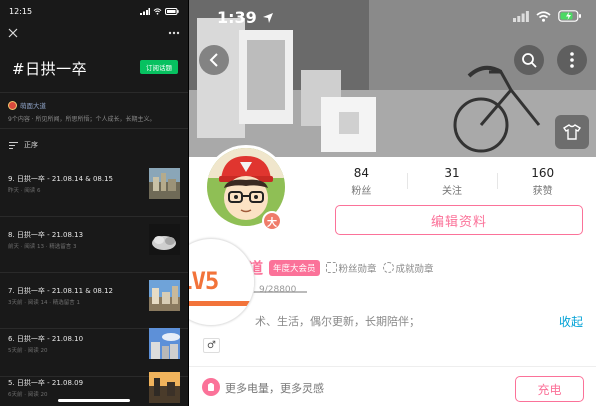 This screenshot has height=406, width=596. Describe the element at coordinates (222, 282) in the screenshot. I see `magnifier-loupe: LV5` at that location.